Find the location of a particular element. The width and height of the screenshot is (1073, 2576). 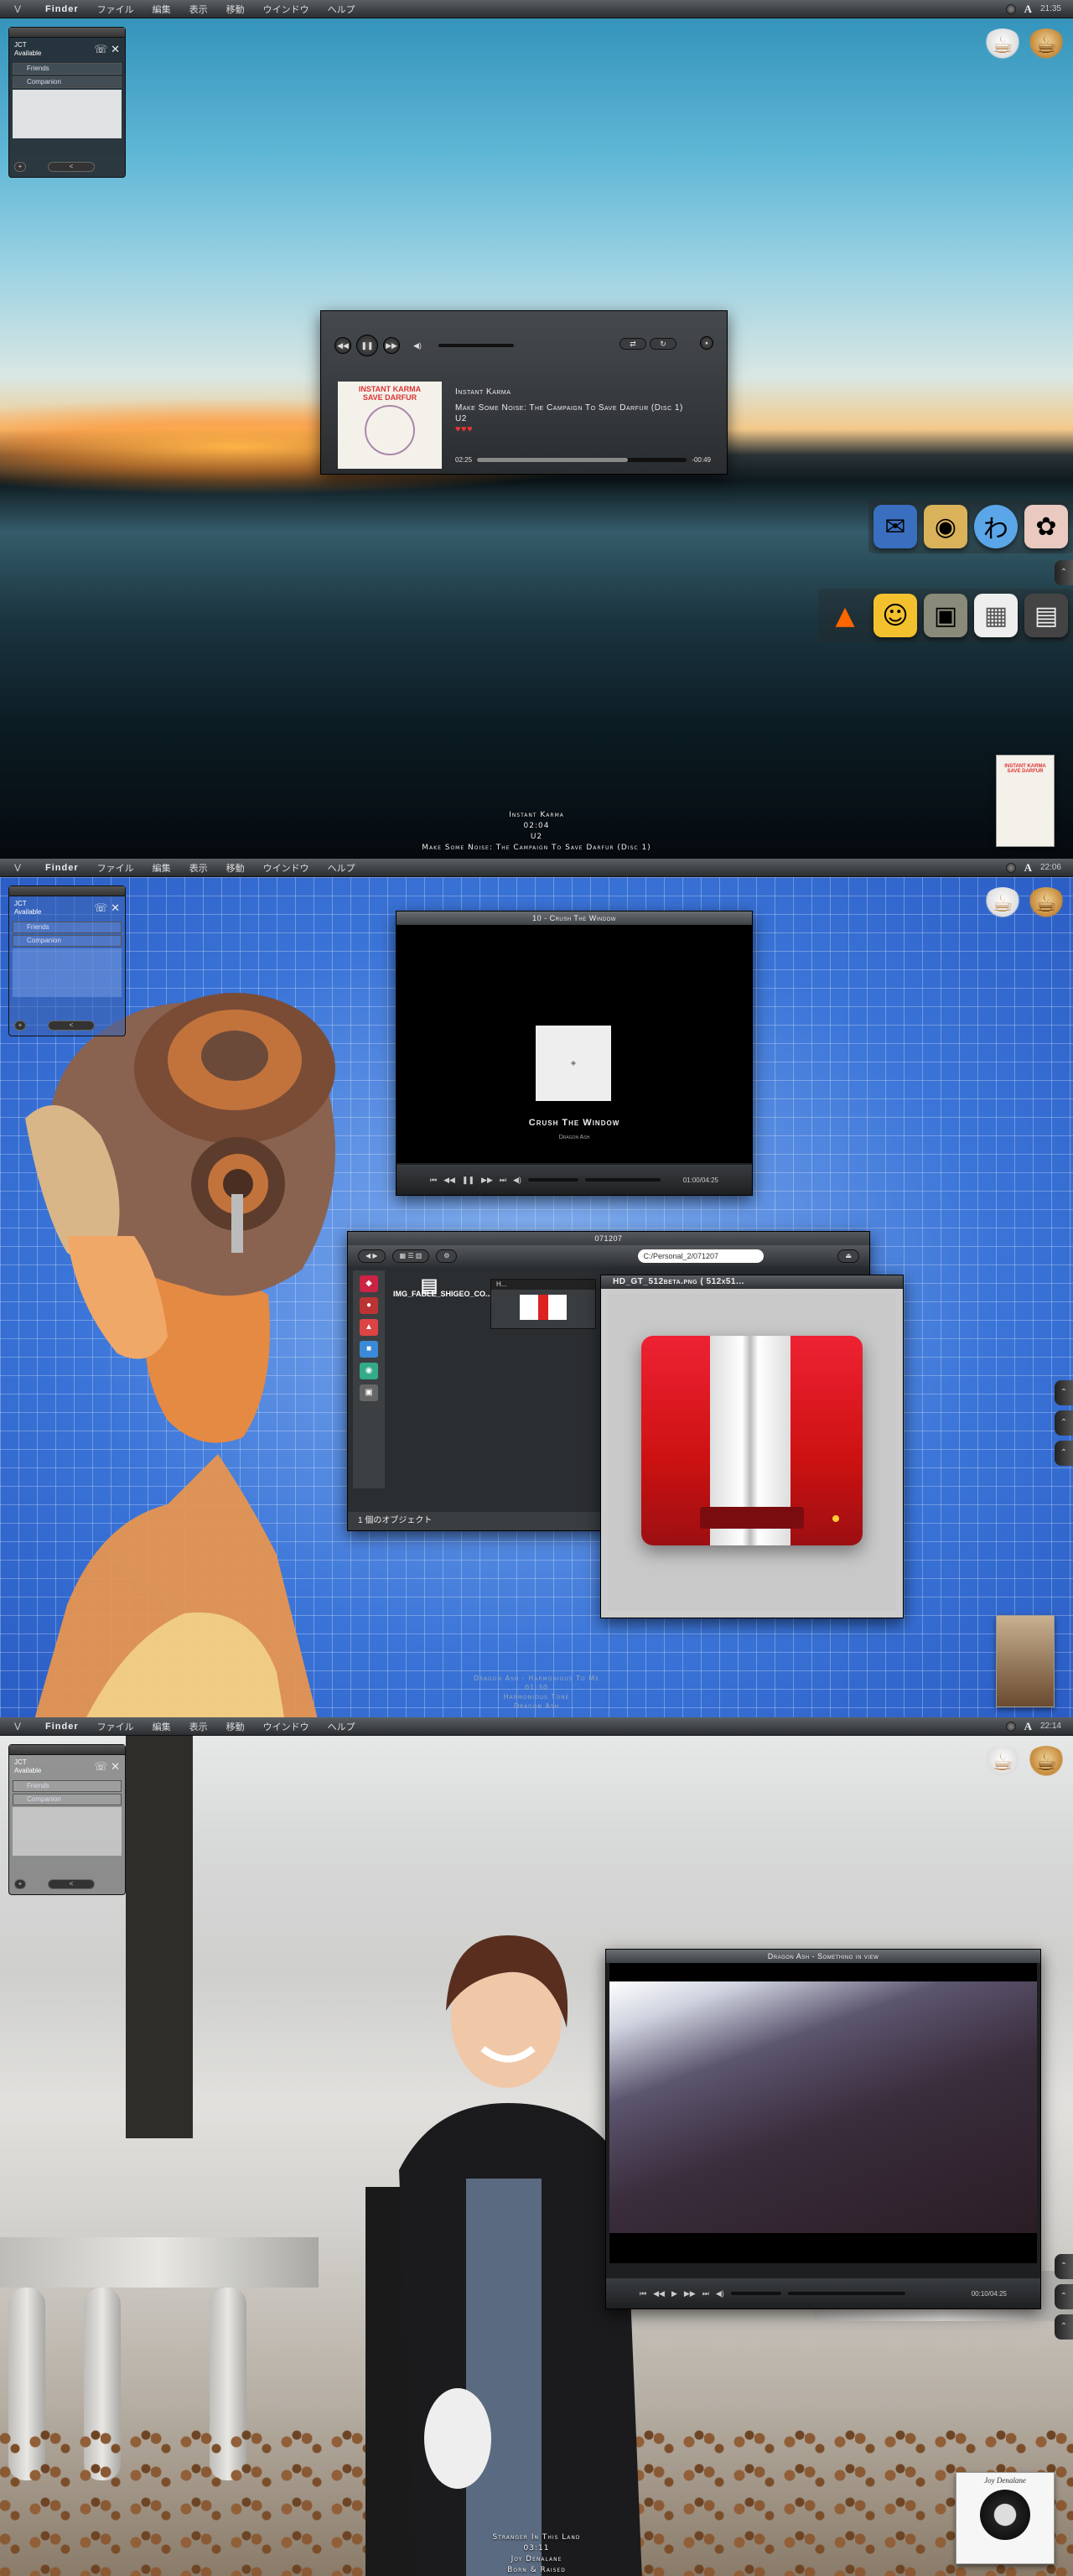

play-icon: ▶ is located at coordinates (674, 2293).